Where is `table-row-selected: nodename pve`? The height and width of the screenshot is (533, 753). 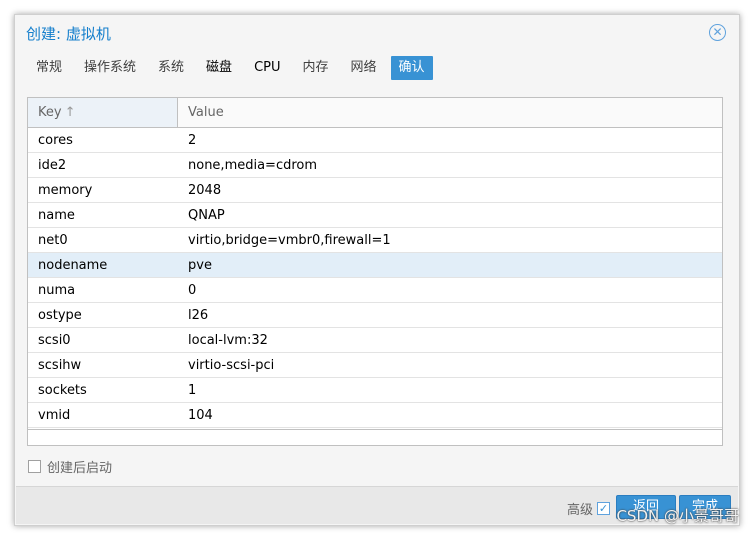 table-row-selected: nodename pve is located at coordinates (375, 265).